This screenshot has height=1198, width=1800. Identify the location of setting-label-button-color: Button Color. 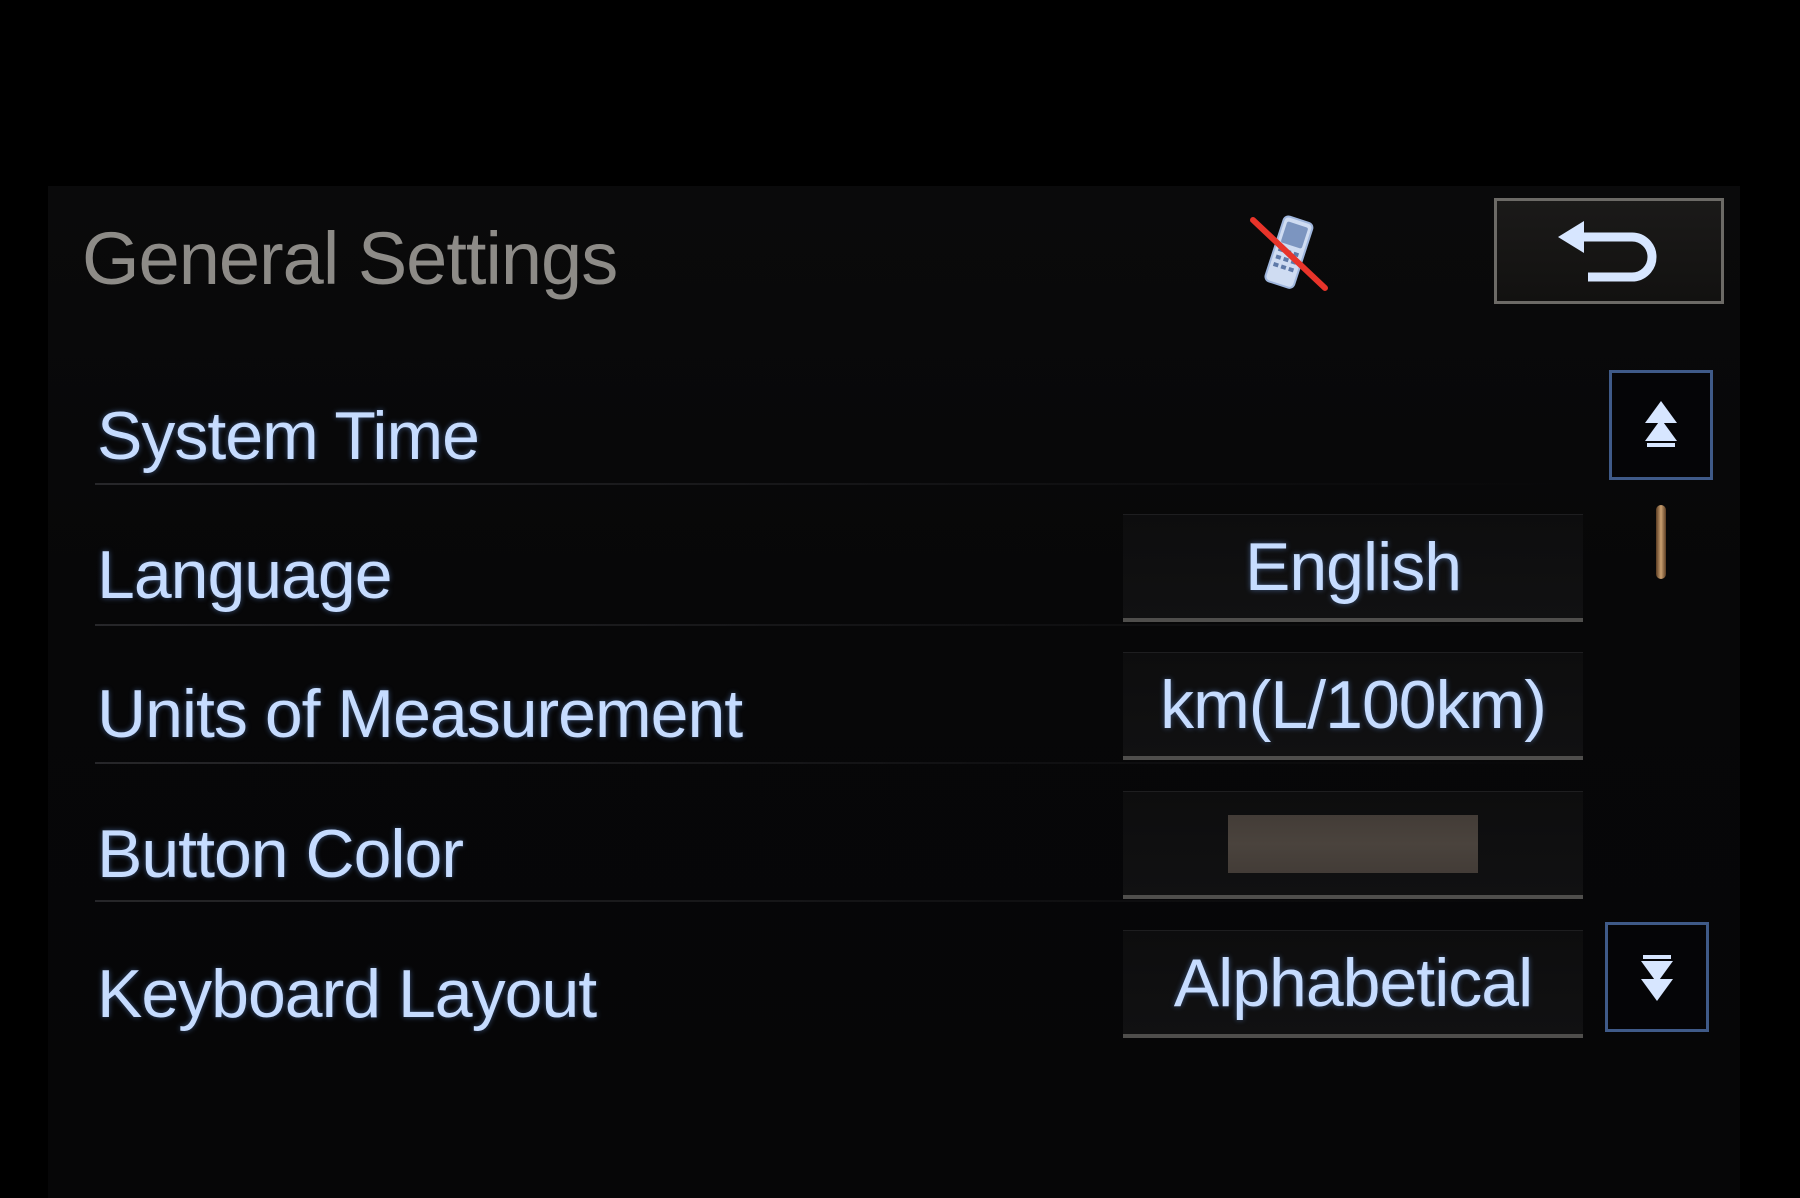
(280, 854).